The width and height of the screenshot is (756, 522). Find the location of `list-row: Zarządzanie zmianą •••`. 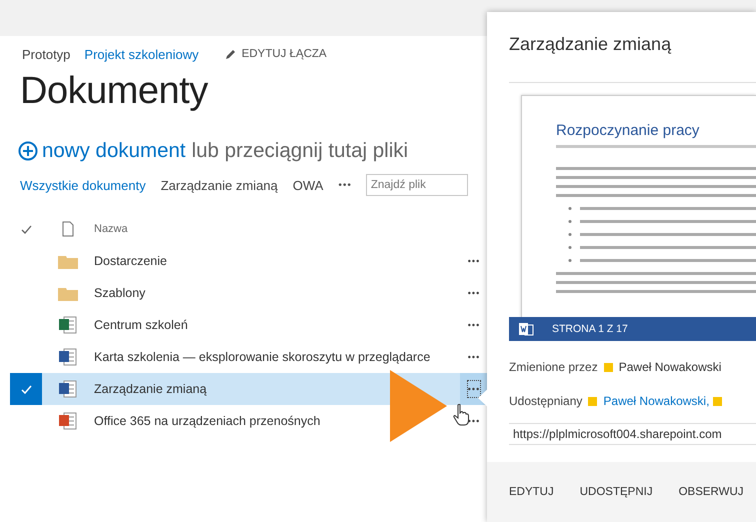

list-row: Zarządzanie zmianą ••• is located at coordinates (249, 389).